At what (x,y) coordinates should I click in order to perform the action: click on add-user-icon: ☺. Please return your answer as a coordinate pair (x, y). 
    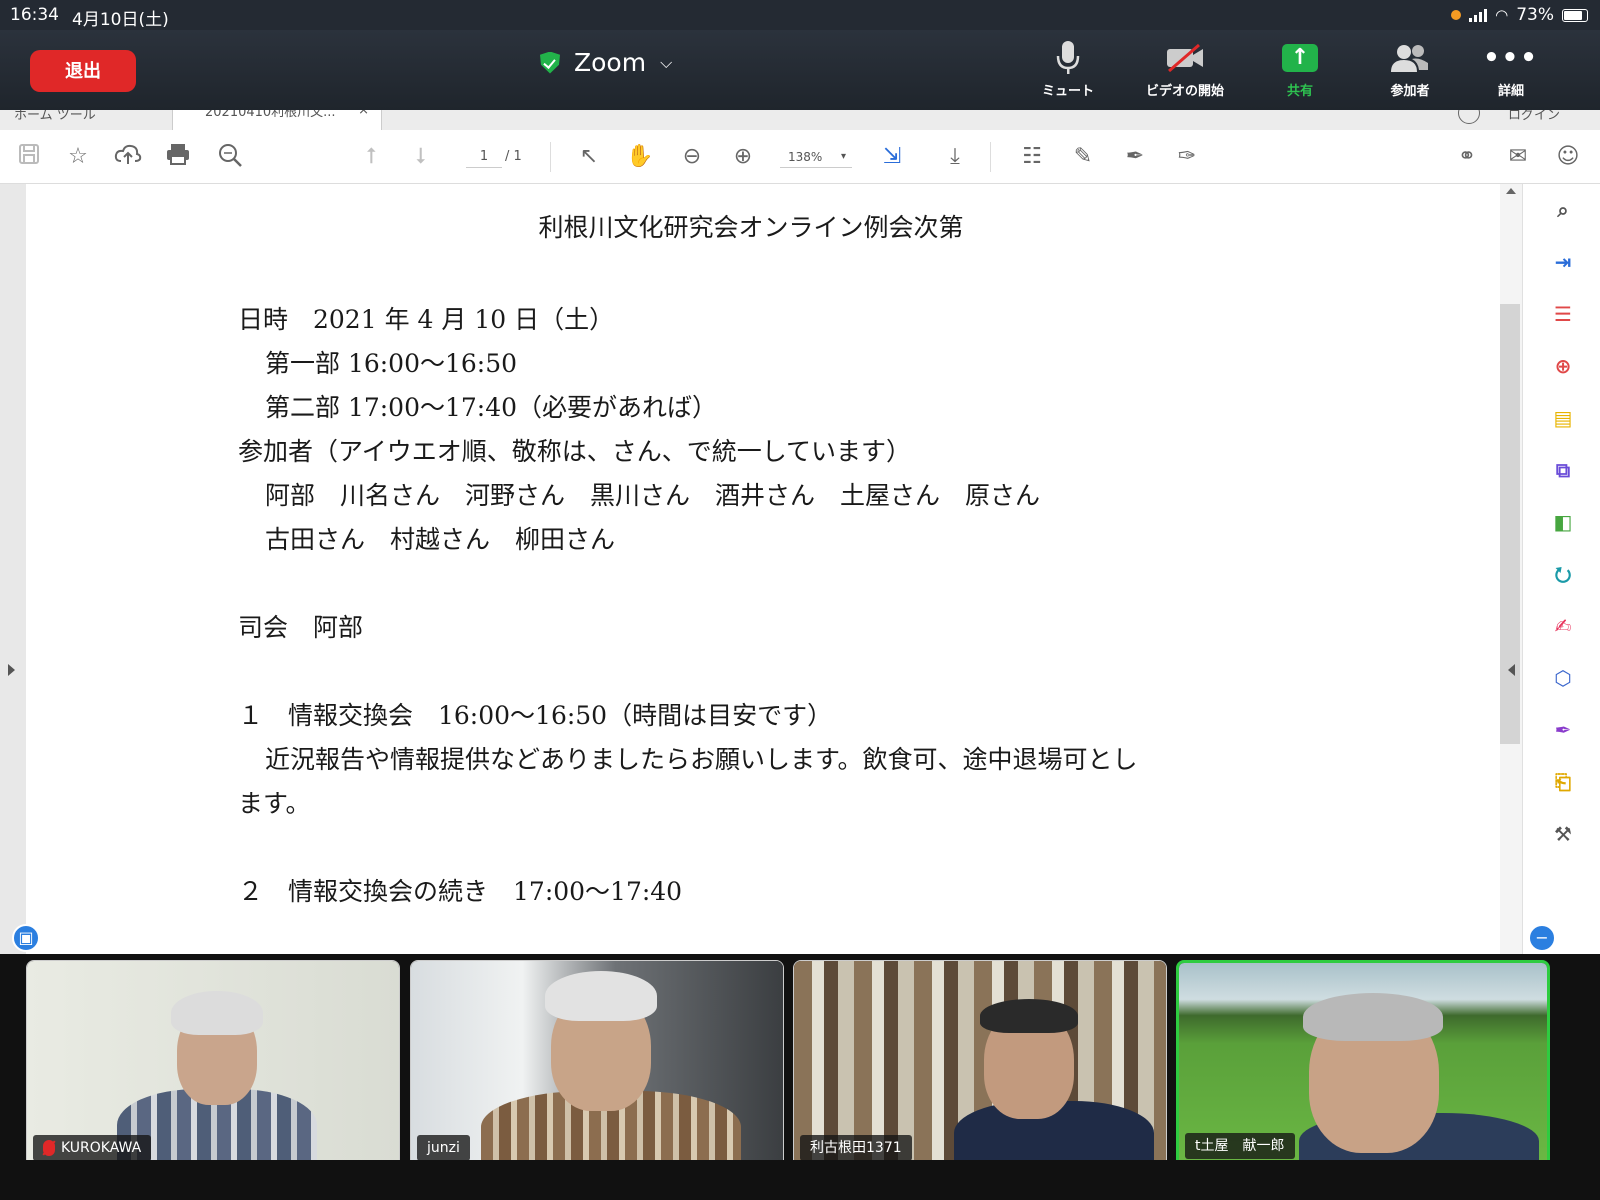
    Looking at the image, I should click on (1568, 157).